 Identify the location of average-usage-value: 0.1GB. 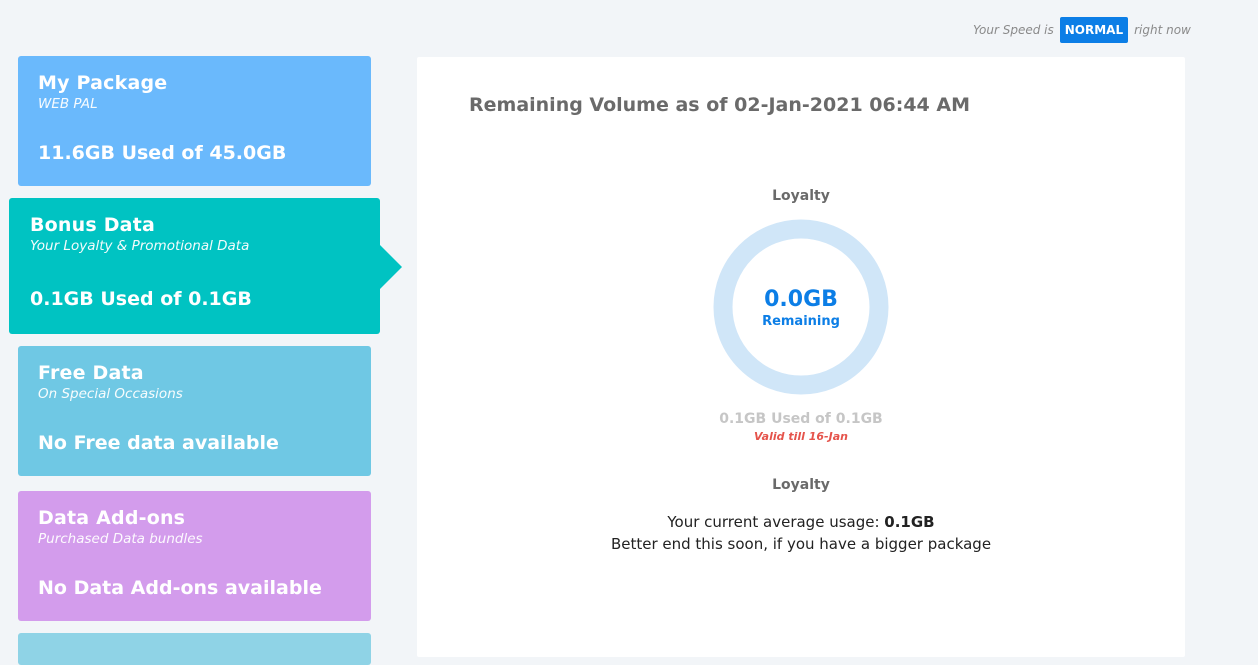
(909, 522).